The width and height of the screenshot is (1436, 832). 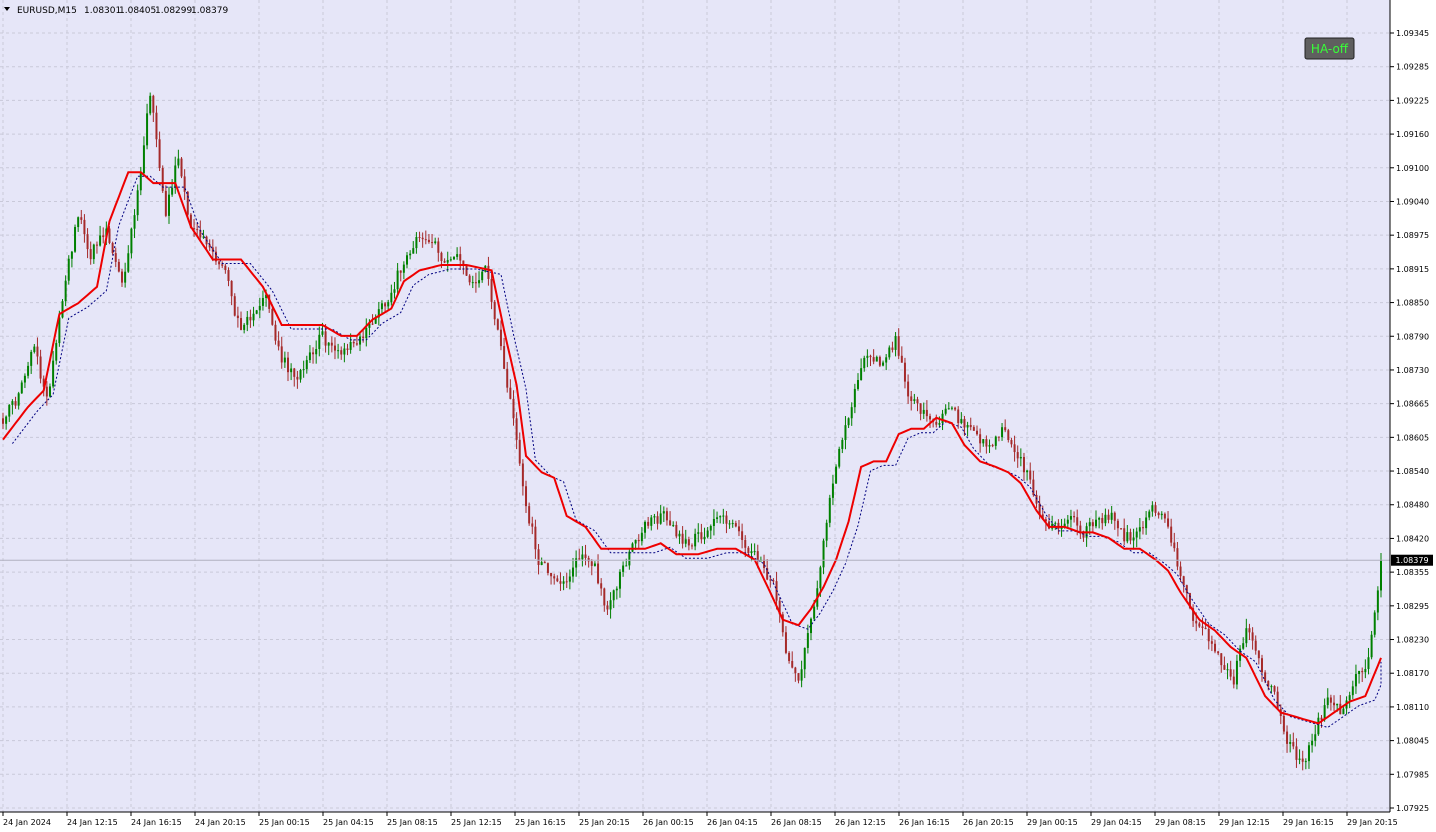 I want to click on price-tick-label: 1.08540, so click(x=1412, y=471).